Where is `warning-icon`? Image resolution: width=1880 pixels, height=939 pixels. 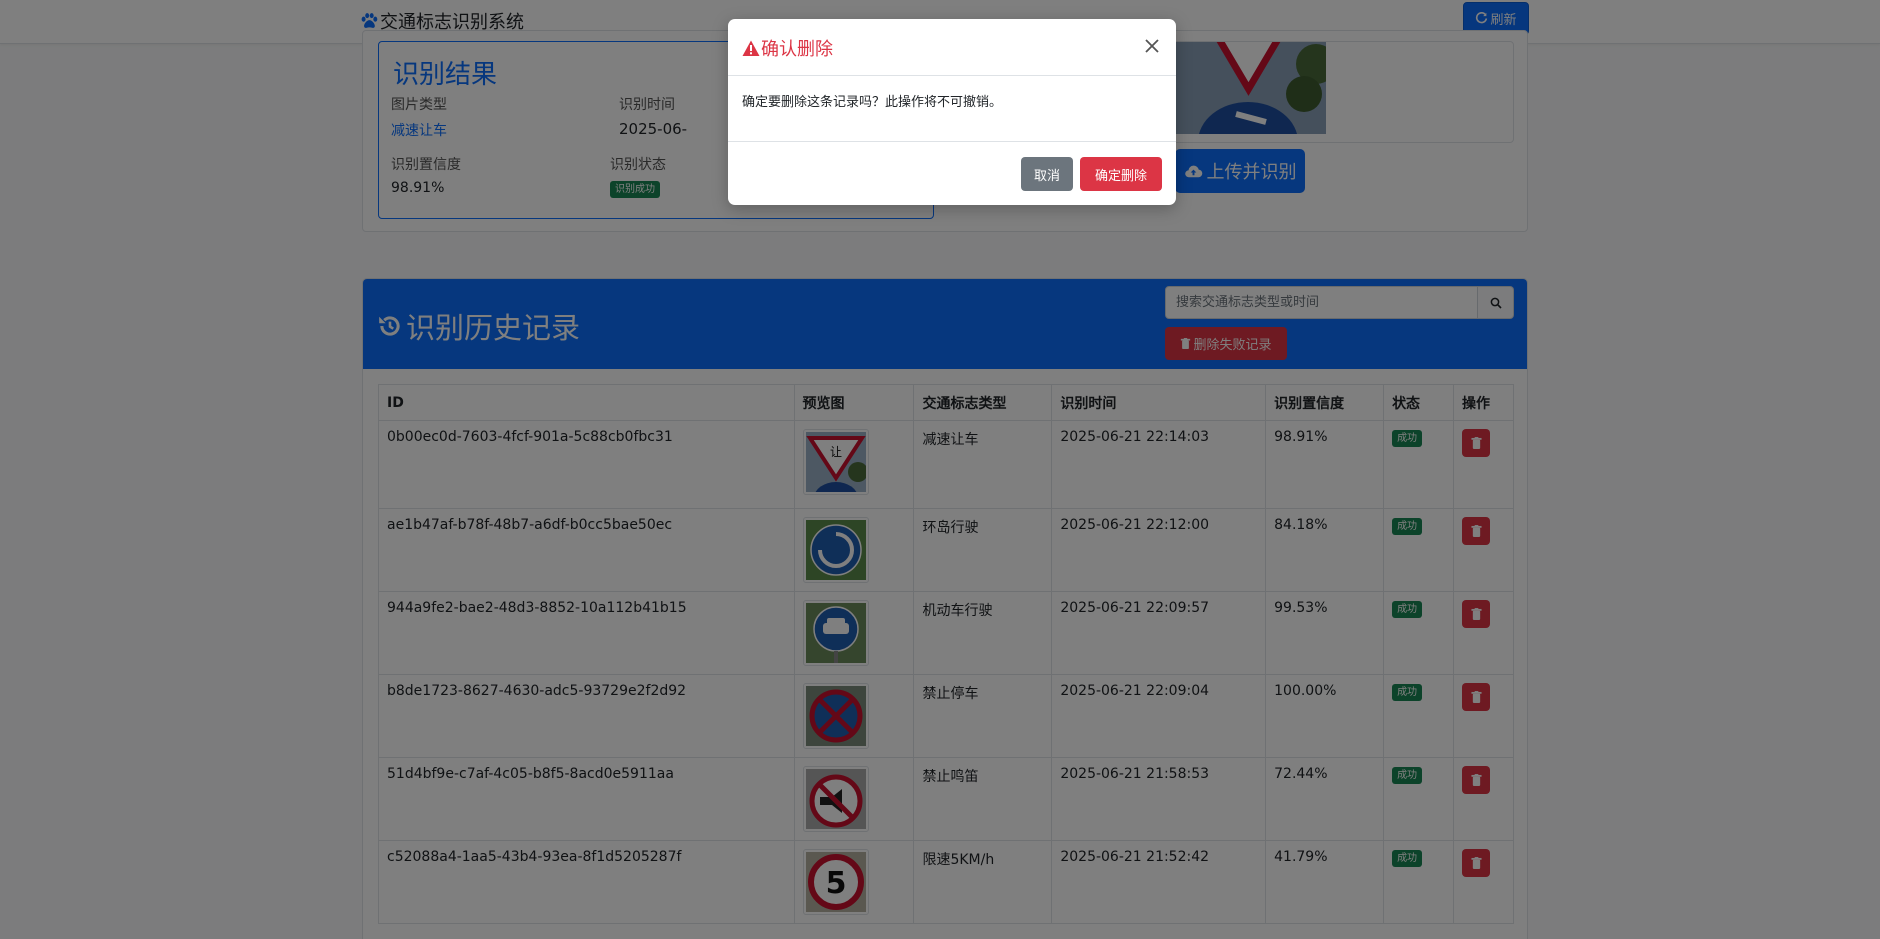
warning-icon is located at coordinates (751, 48).